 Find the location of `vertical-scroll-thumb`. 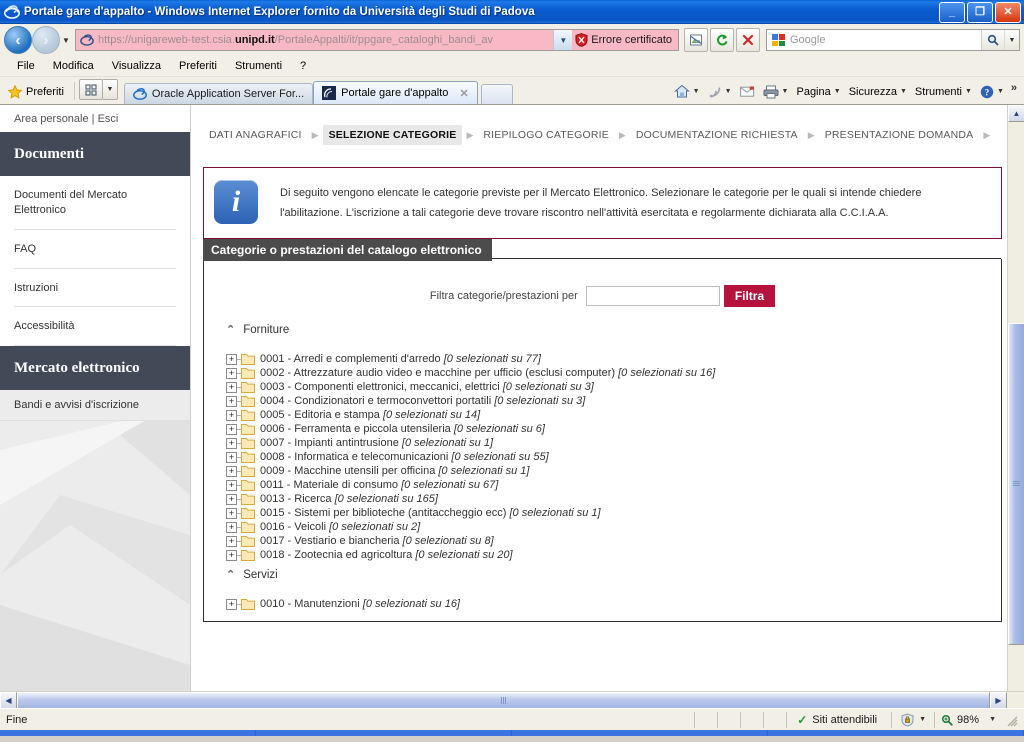

vertical-scroll-thumb is located at coordinates (1016, 484).